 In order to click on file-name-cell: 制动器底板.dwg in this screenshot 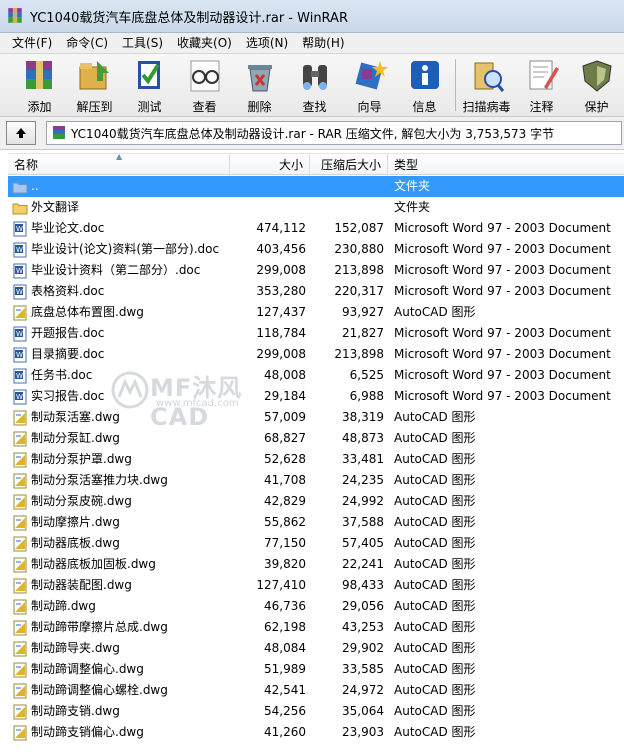, I will do `click(121, 543)`.